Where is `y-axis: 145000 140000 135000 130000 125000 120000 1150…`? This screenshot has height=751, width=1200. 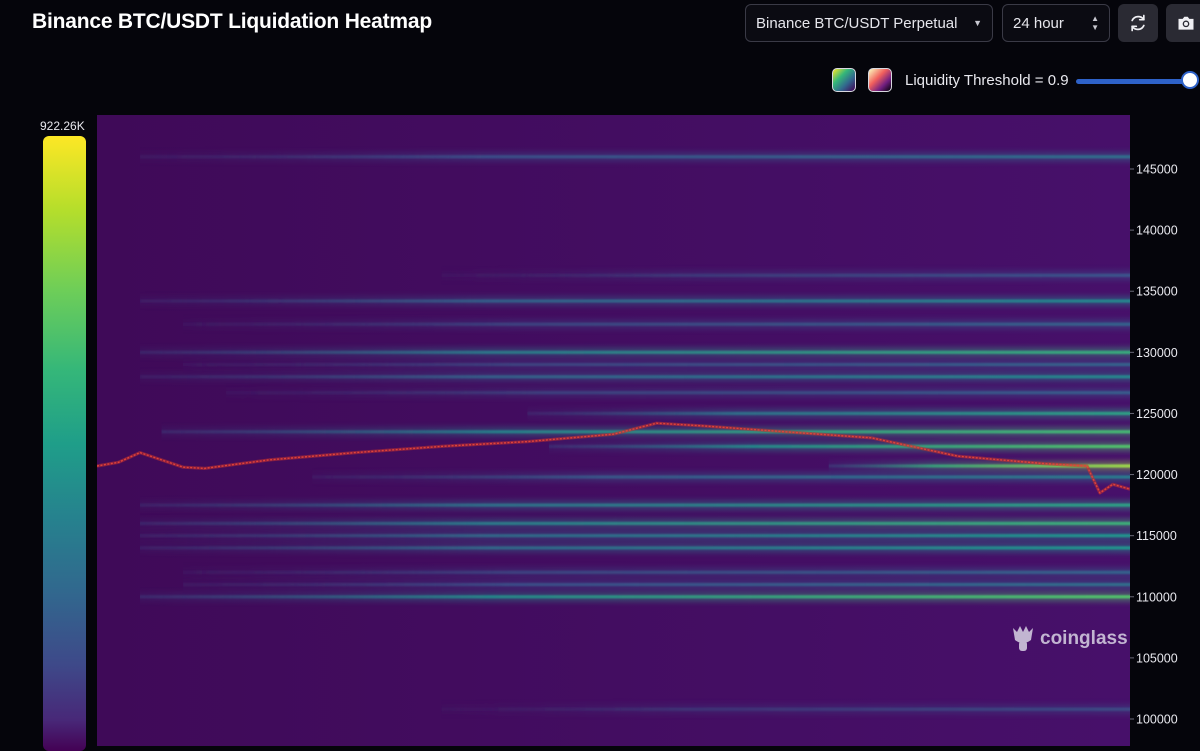
y-axis: 145000 140000 135000 130000 125000 120000 1150… is located at coordinates (1154, 445).